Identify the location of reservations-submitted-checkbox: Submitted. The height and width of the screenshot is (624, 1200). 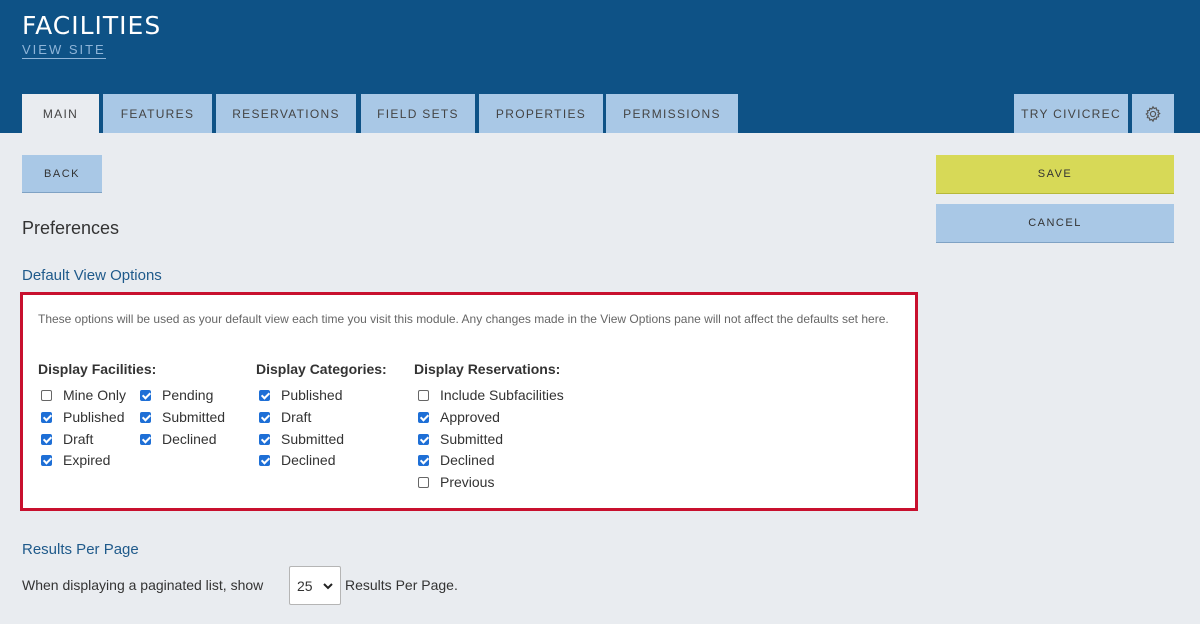
(460, 439).